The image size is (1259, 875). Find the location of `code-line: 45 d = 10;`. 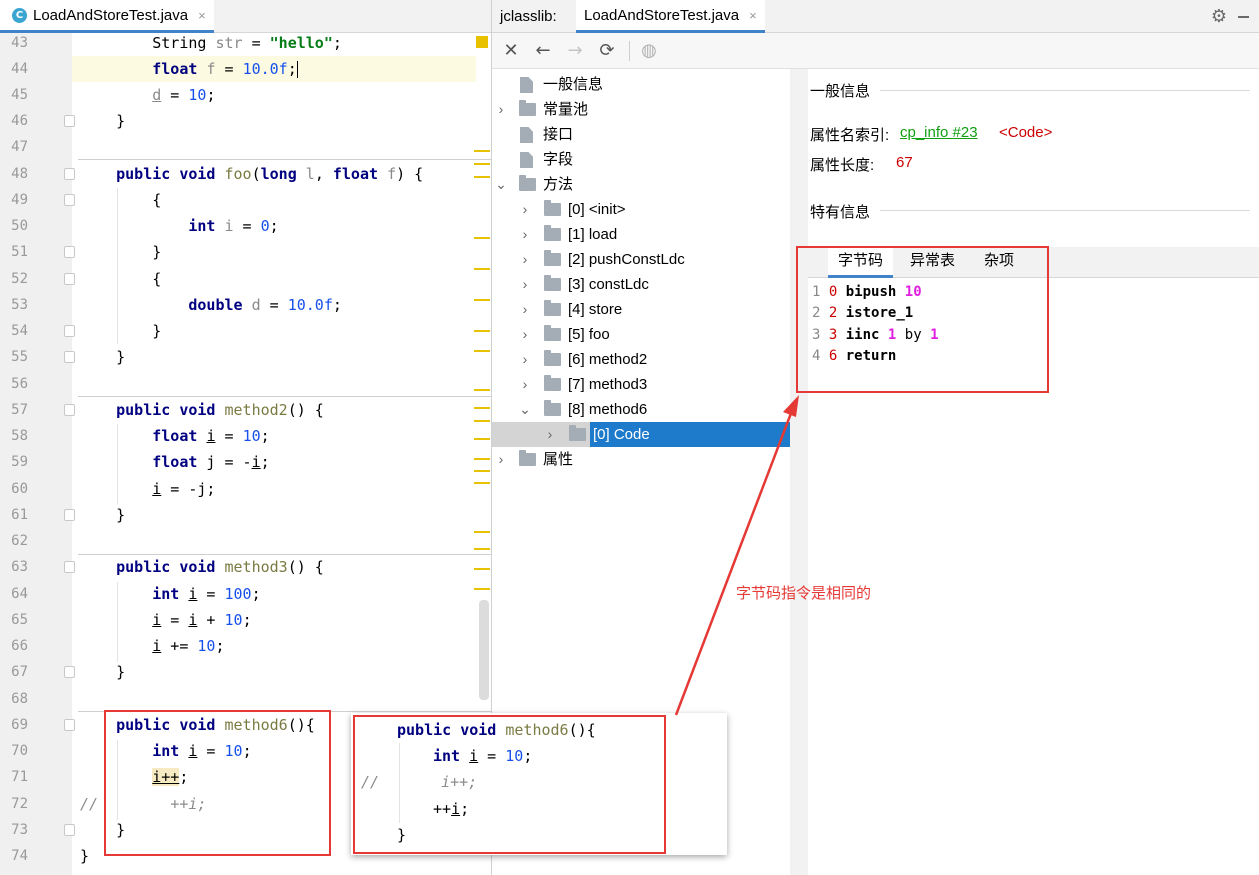

code-line: 45 d = 10; is located at coordinates (245, 95).